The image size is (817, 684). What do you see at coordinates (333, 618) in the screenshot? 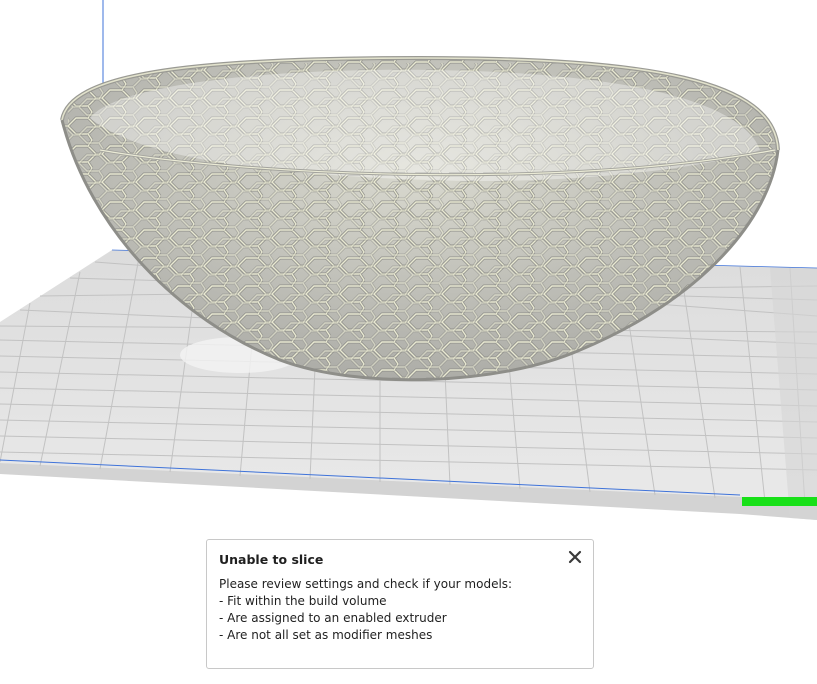
I see `message-item: - Are assigned to an enabled extruder` at bounding box center [333, 618].